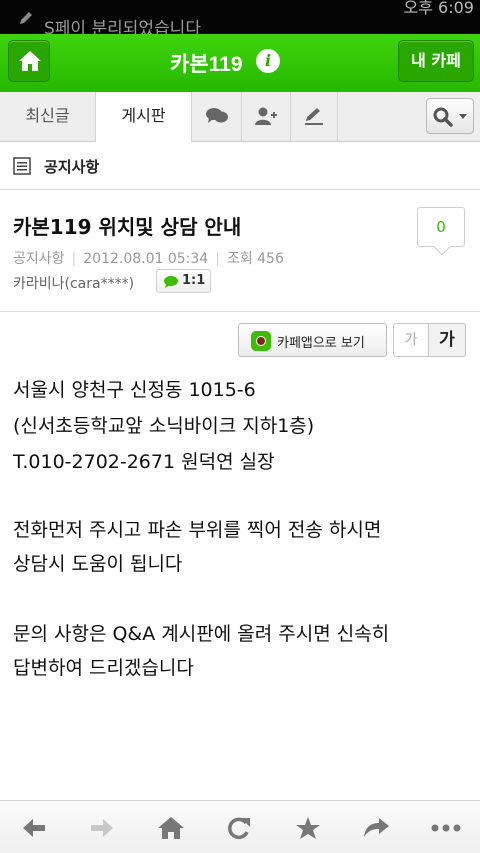 The height and width of the screenshot is (853, 480). I want to click on post-title: 카본119 위치및 상담 안내, so click(127, 227).